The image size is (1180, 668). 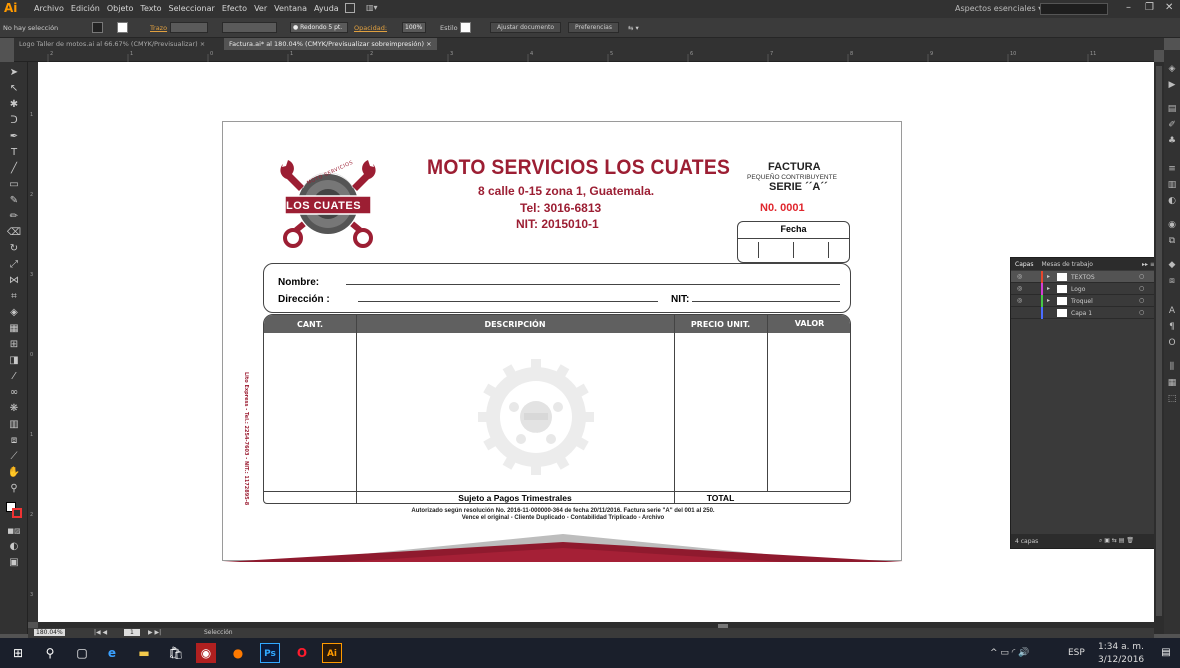 What do you see at coordinates (150, 8) in the screenshot?
I see `menu-texto: Texto` at bounding box center [150, 8].